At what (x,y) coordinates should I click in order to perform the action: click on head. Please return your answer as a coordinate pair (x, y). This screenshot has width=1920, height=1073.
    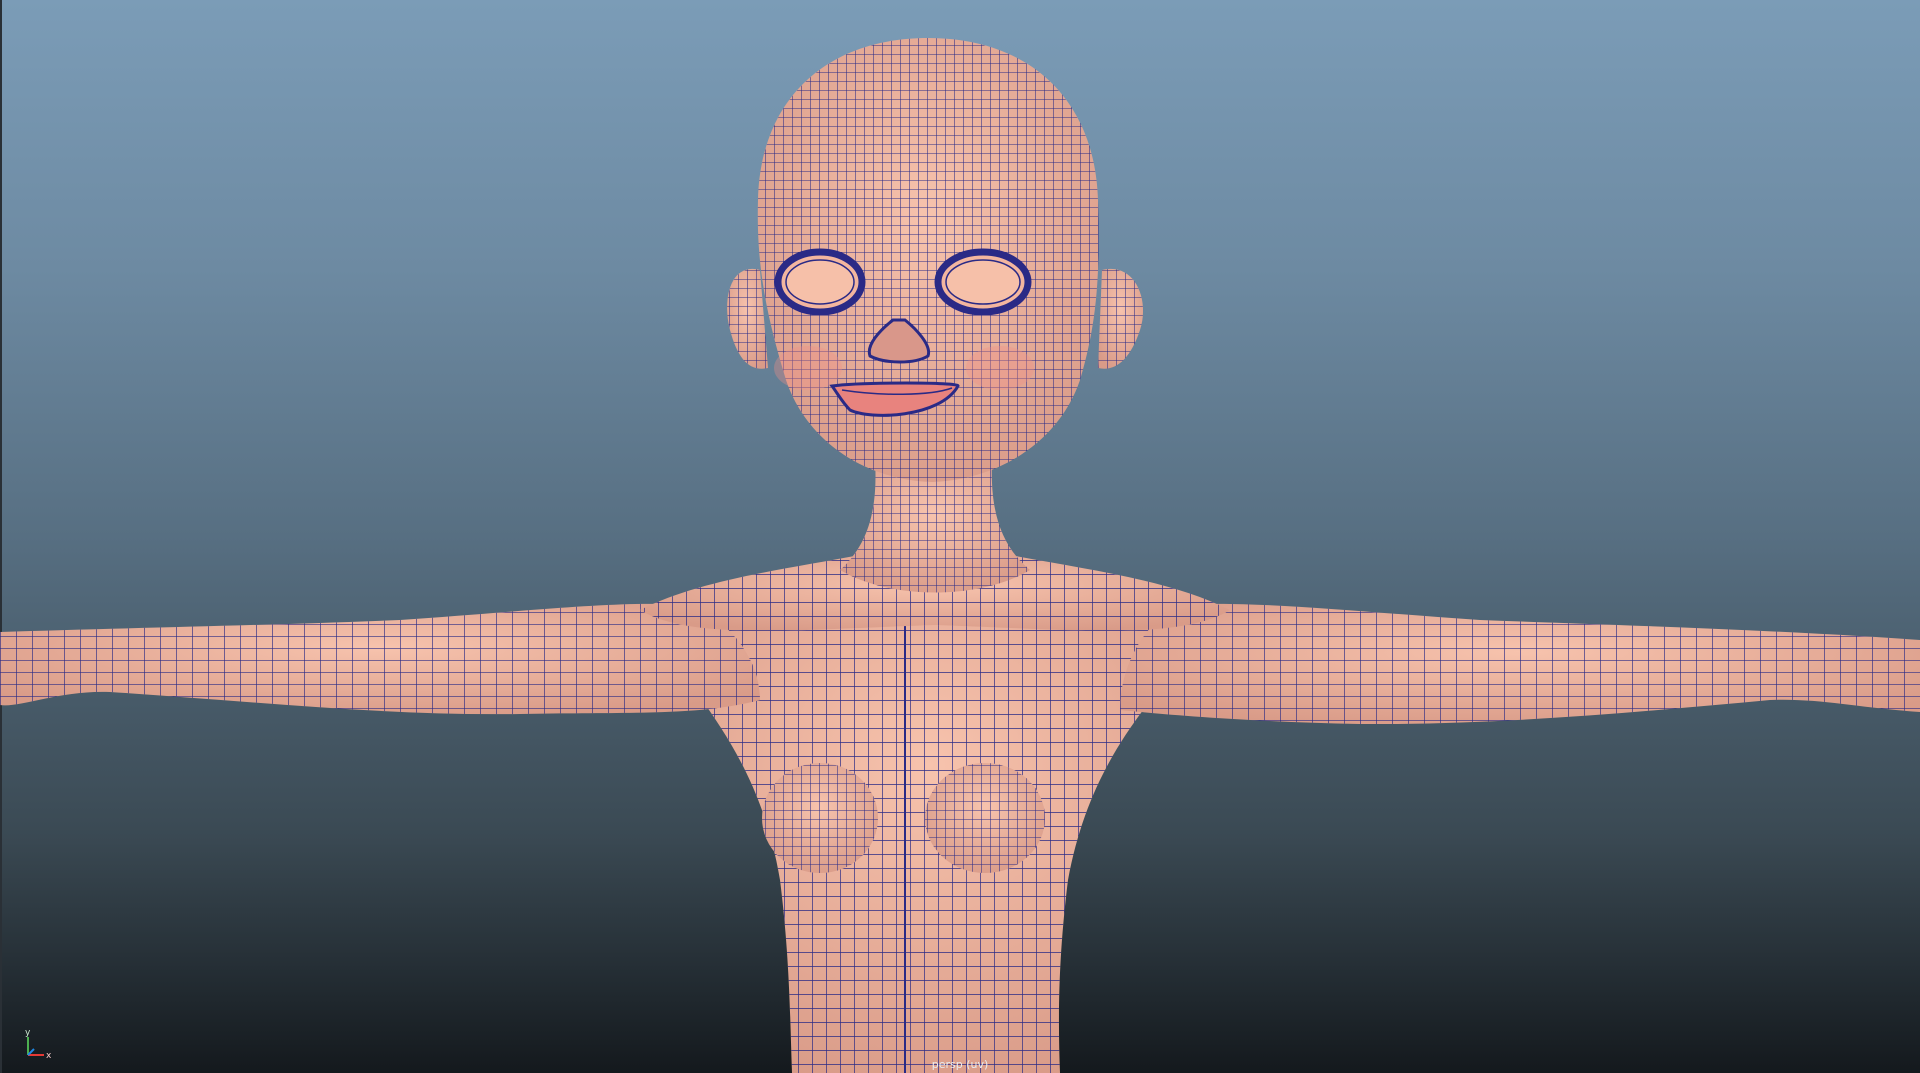
    Looking at the image, I should click on (928, 260).